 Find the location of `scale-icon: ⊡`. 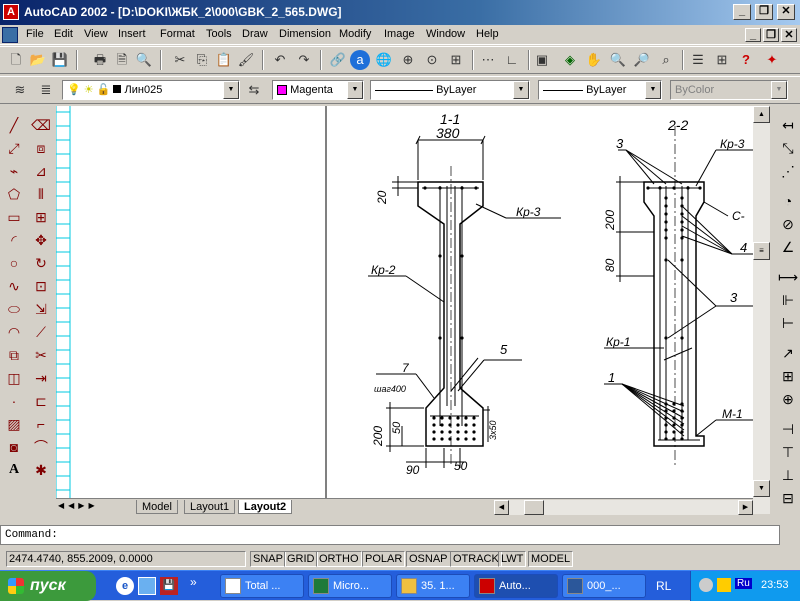

scale-icon: ⊡ is located at coordinates (41, 286).